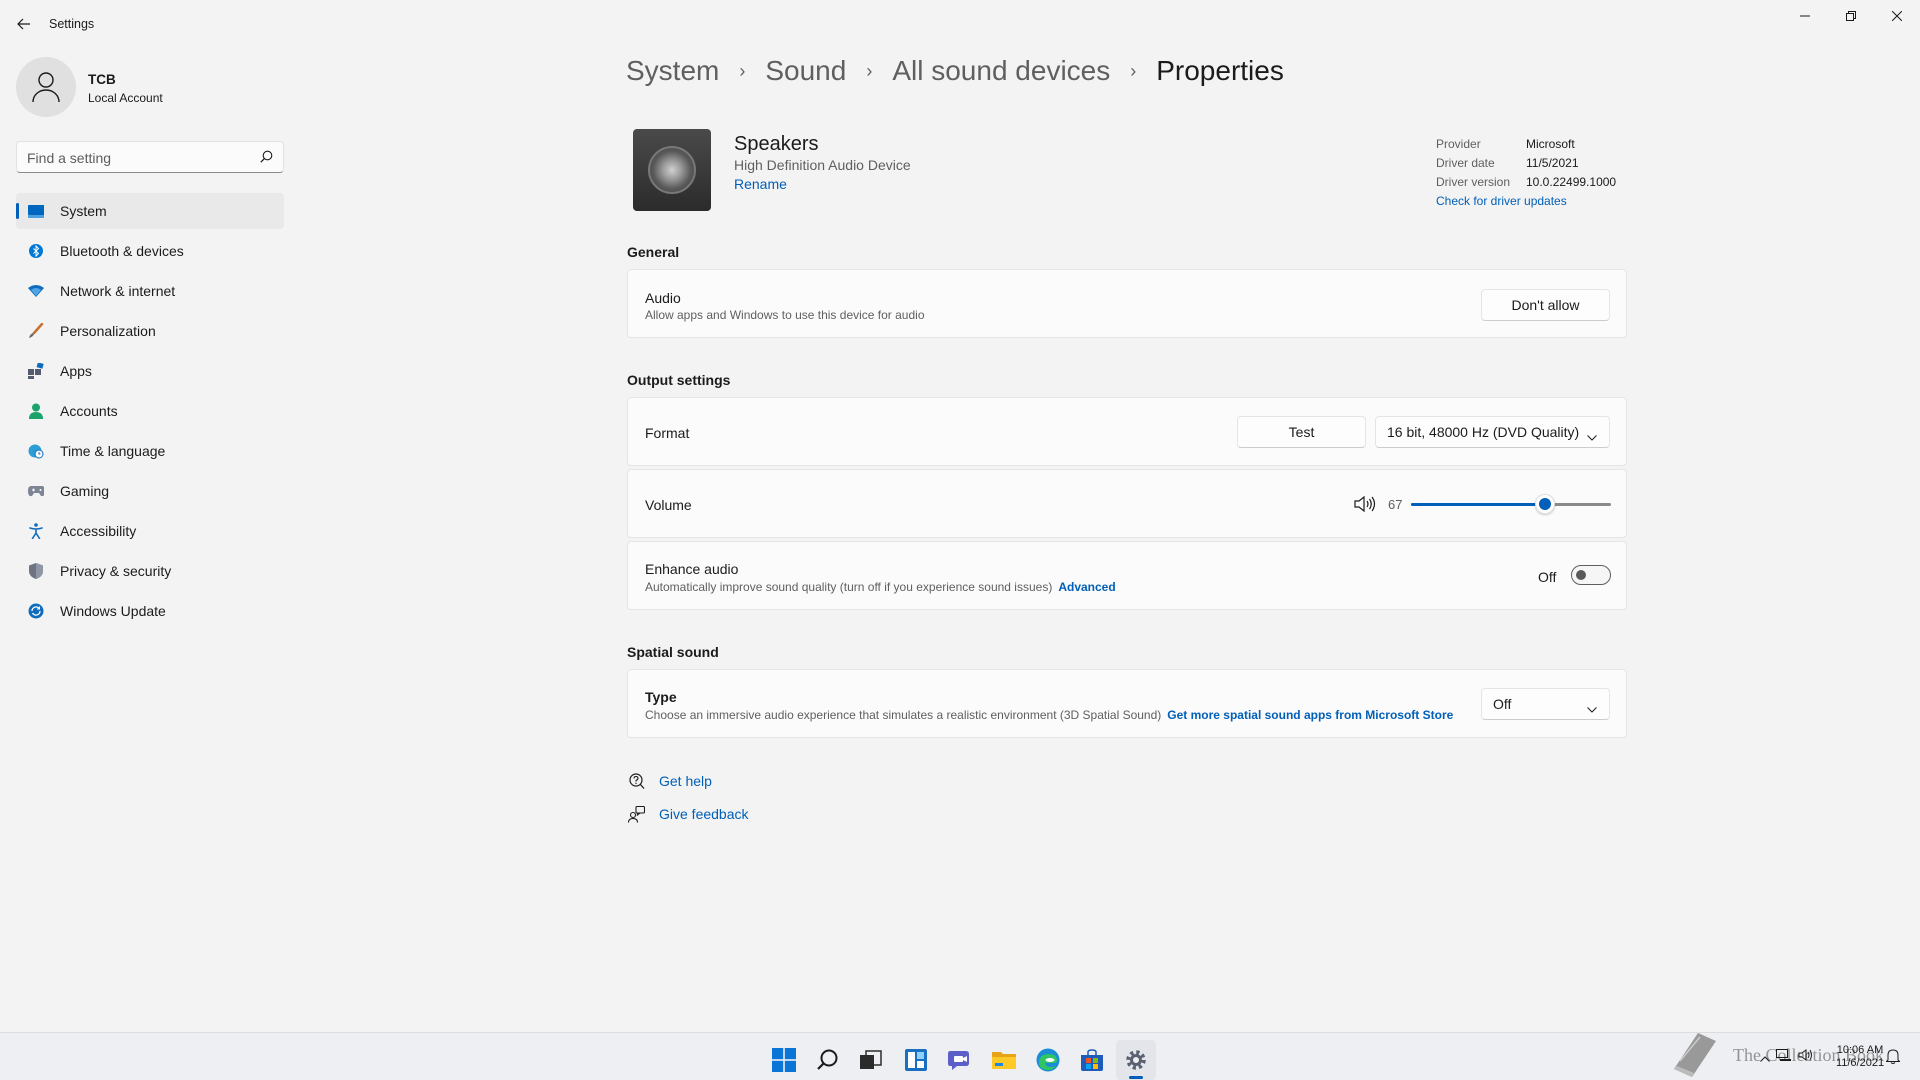 Image resolution: width=1920 pixels, height=1080 pixels. I want to click on test-button: Test, so click(1301, 432).